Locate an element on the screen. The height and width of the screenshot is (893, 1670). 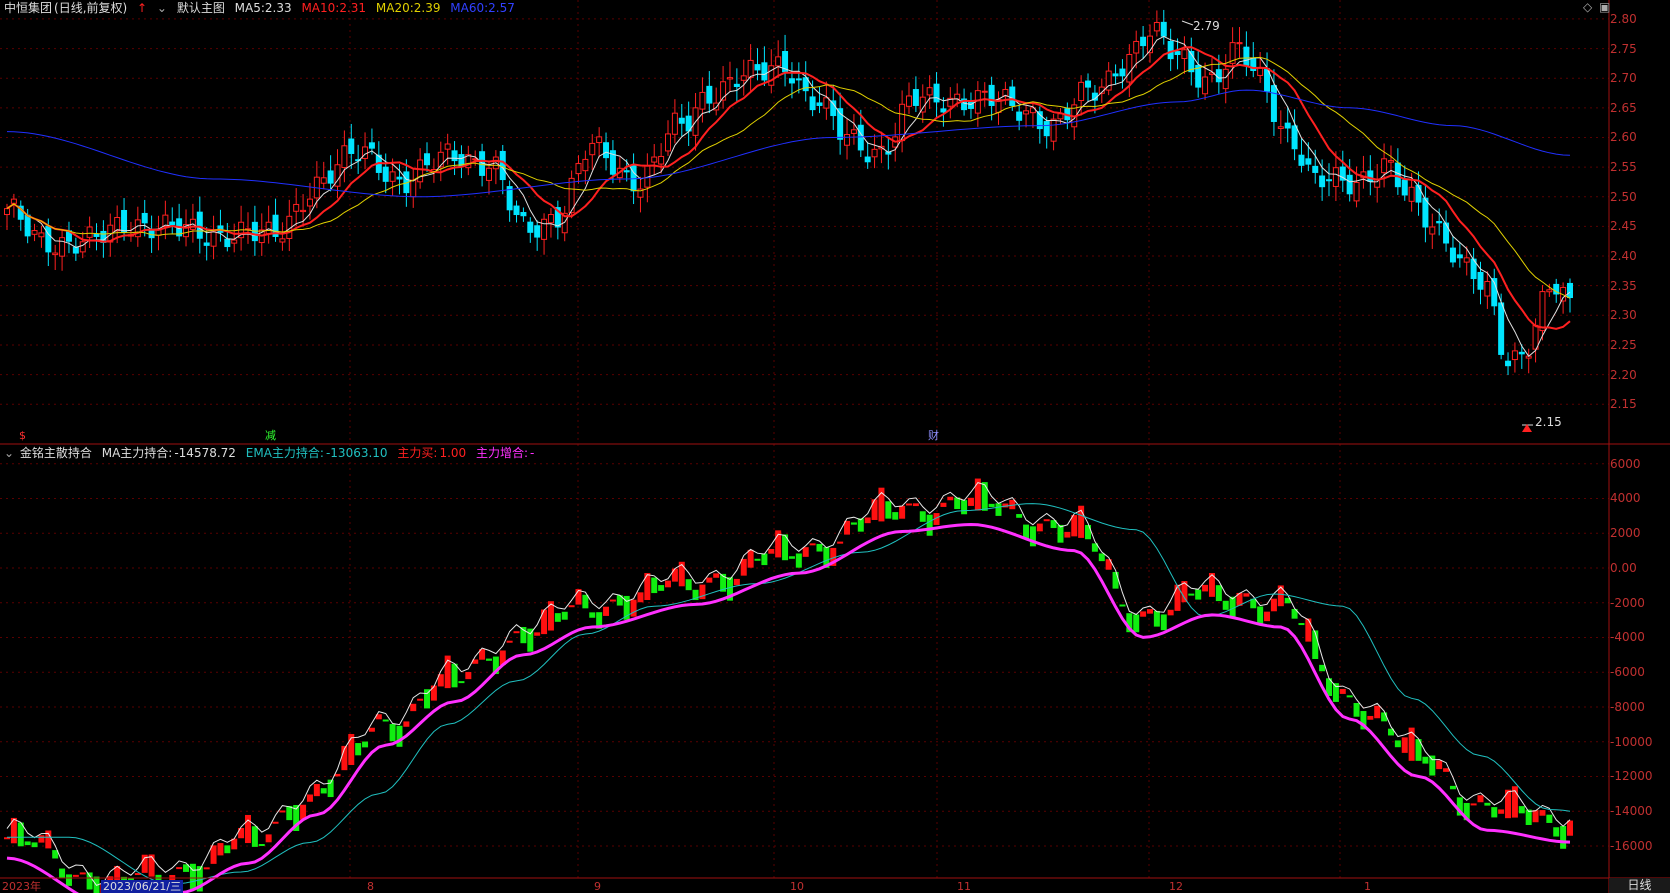
x-label-sep: 9 is located at coordinates (597, 886).